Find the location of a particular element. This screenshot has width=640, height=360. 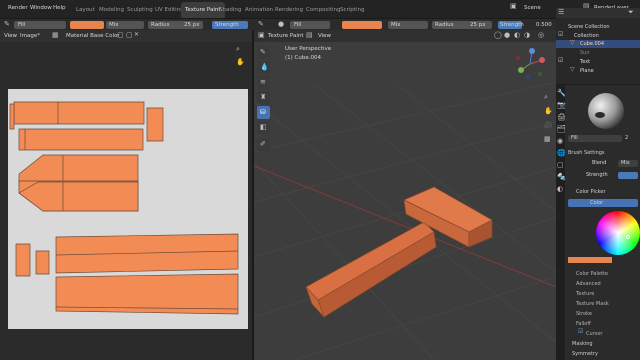

filter-icon: ⏷ is located at coordinates (631, 12).